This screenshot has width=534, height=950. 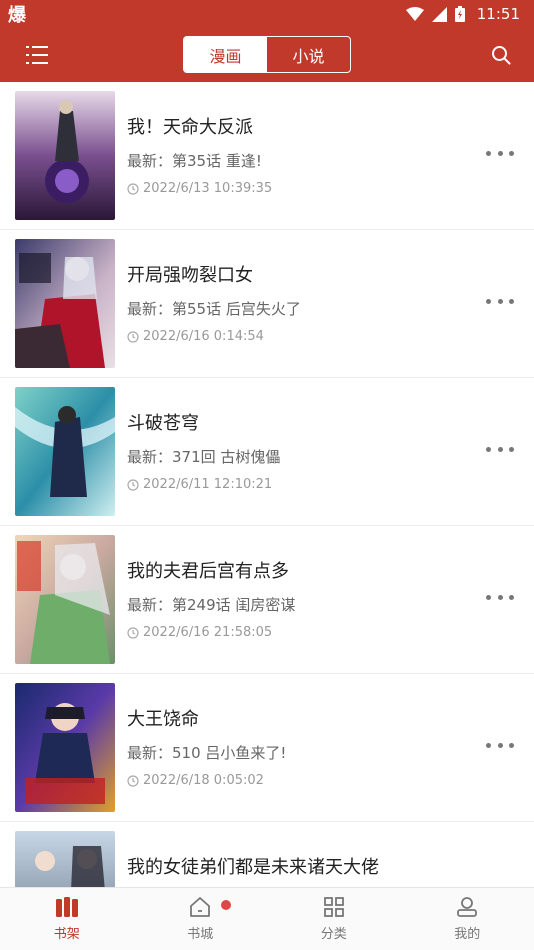 I want to click on update-time: 2022/6/16 21:58:05, so click(x=199, y=632).